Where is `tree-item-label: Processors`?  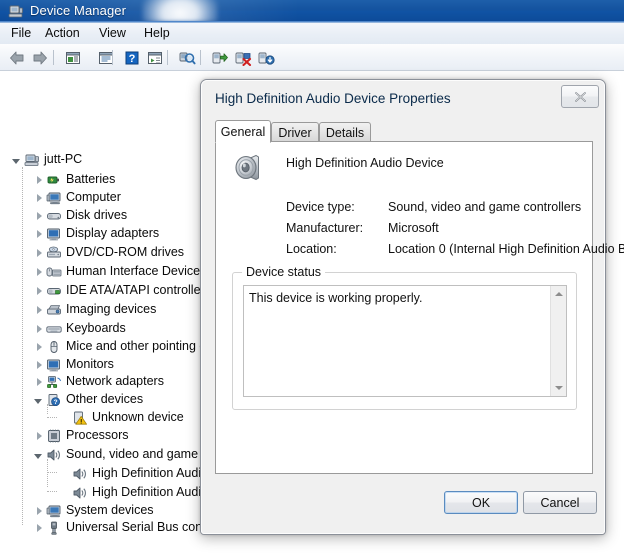 tree-item-label: Processors is located at coordinates (97, 435).